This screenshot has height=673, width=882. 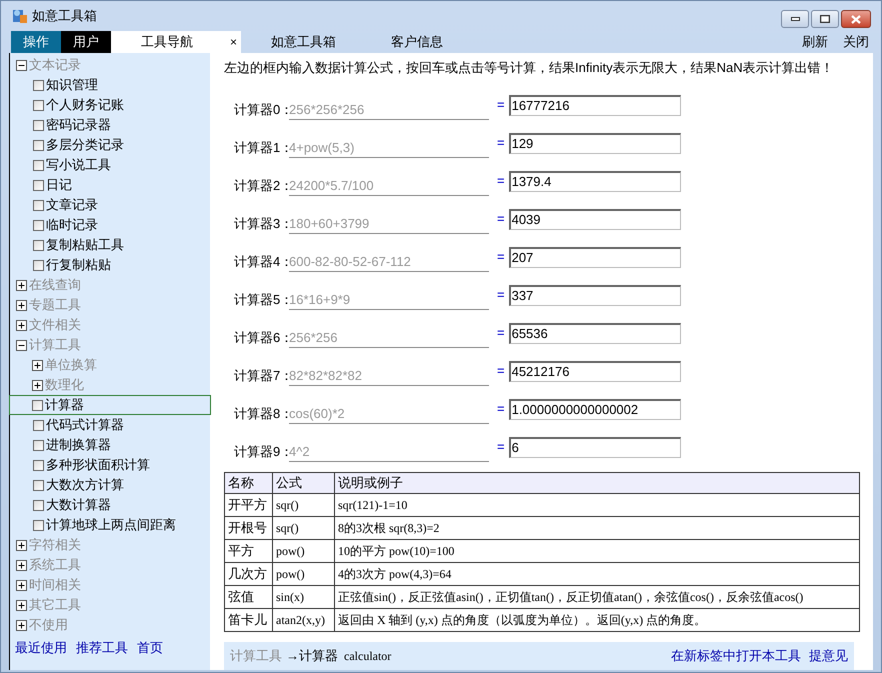 What do you see at coordinates (825, 19) in the screenshot?
I see `maximize-button` at bounding box center [825, 19].